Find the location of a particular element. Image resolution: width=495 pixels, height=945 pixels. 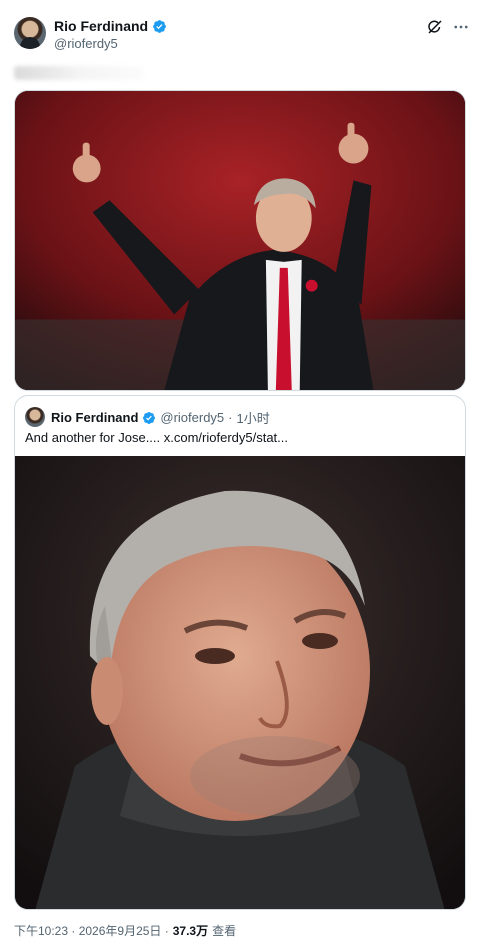

author-handle: @rioferdy5 is located at coordinates (86, 43).